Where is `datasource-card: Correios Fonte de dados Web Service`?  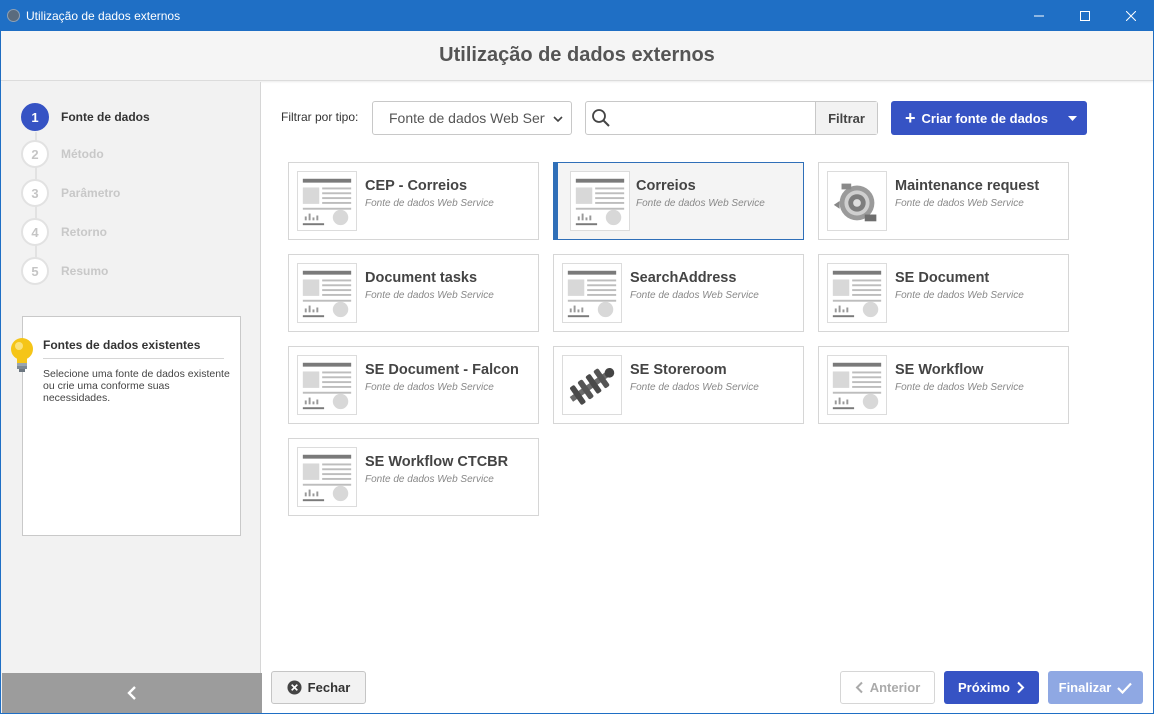 datasource-card: Correios Fonte de dados Web Service is located at coordinates (678, 201).